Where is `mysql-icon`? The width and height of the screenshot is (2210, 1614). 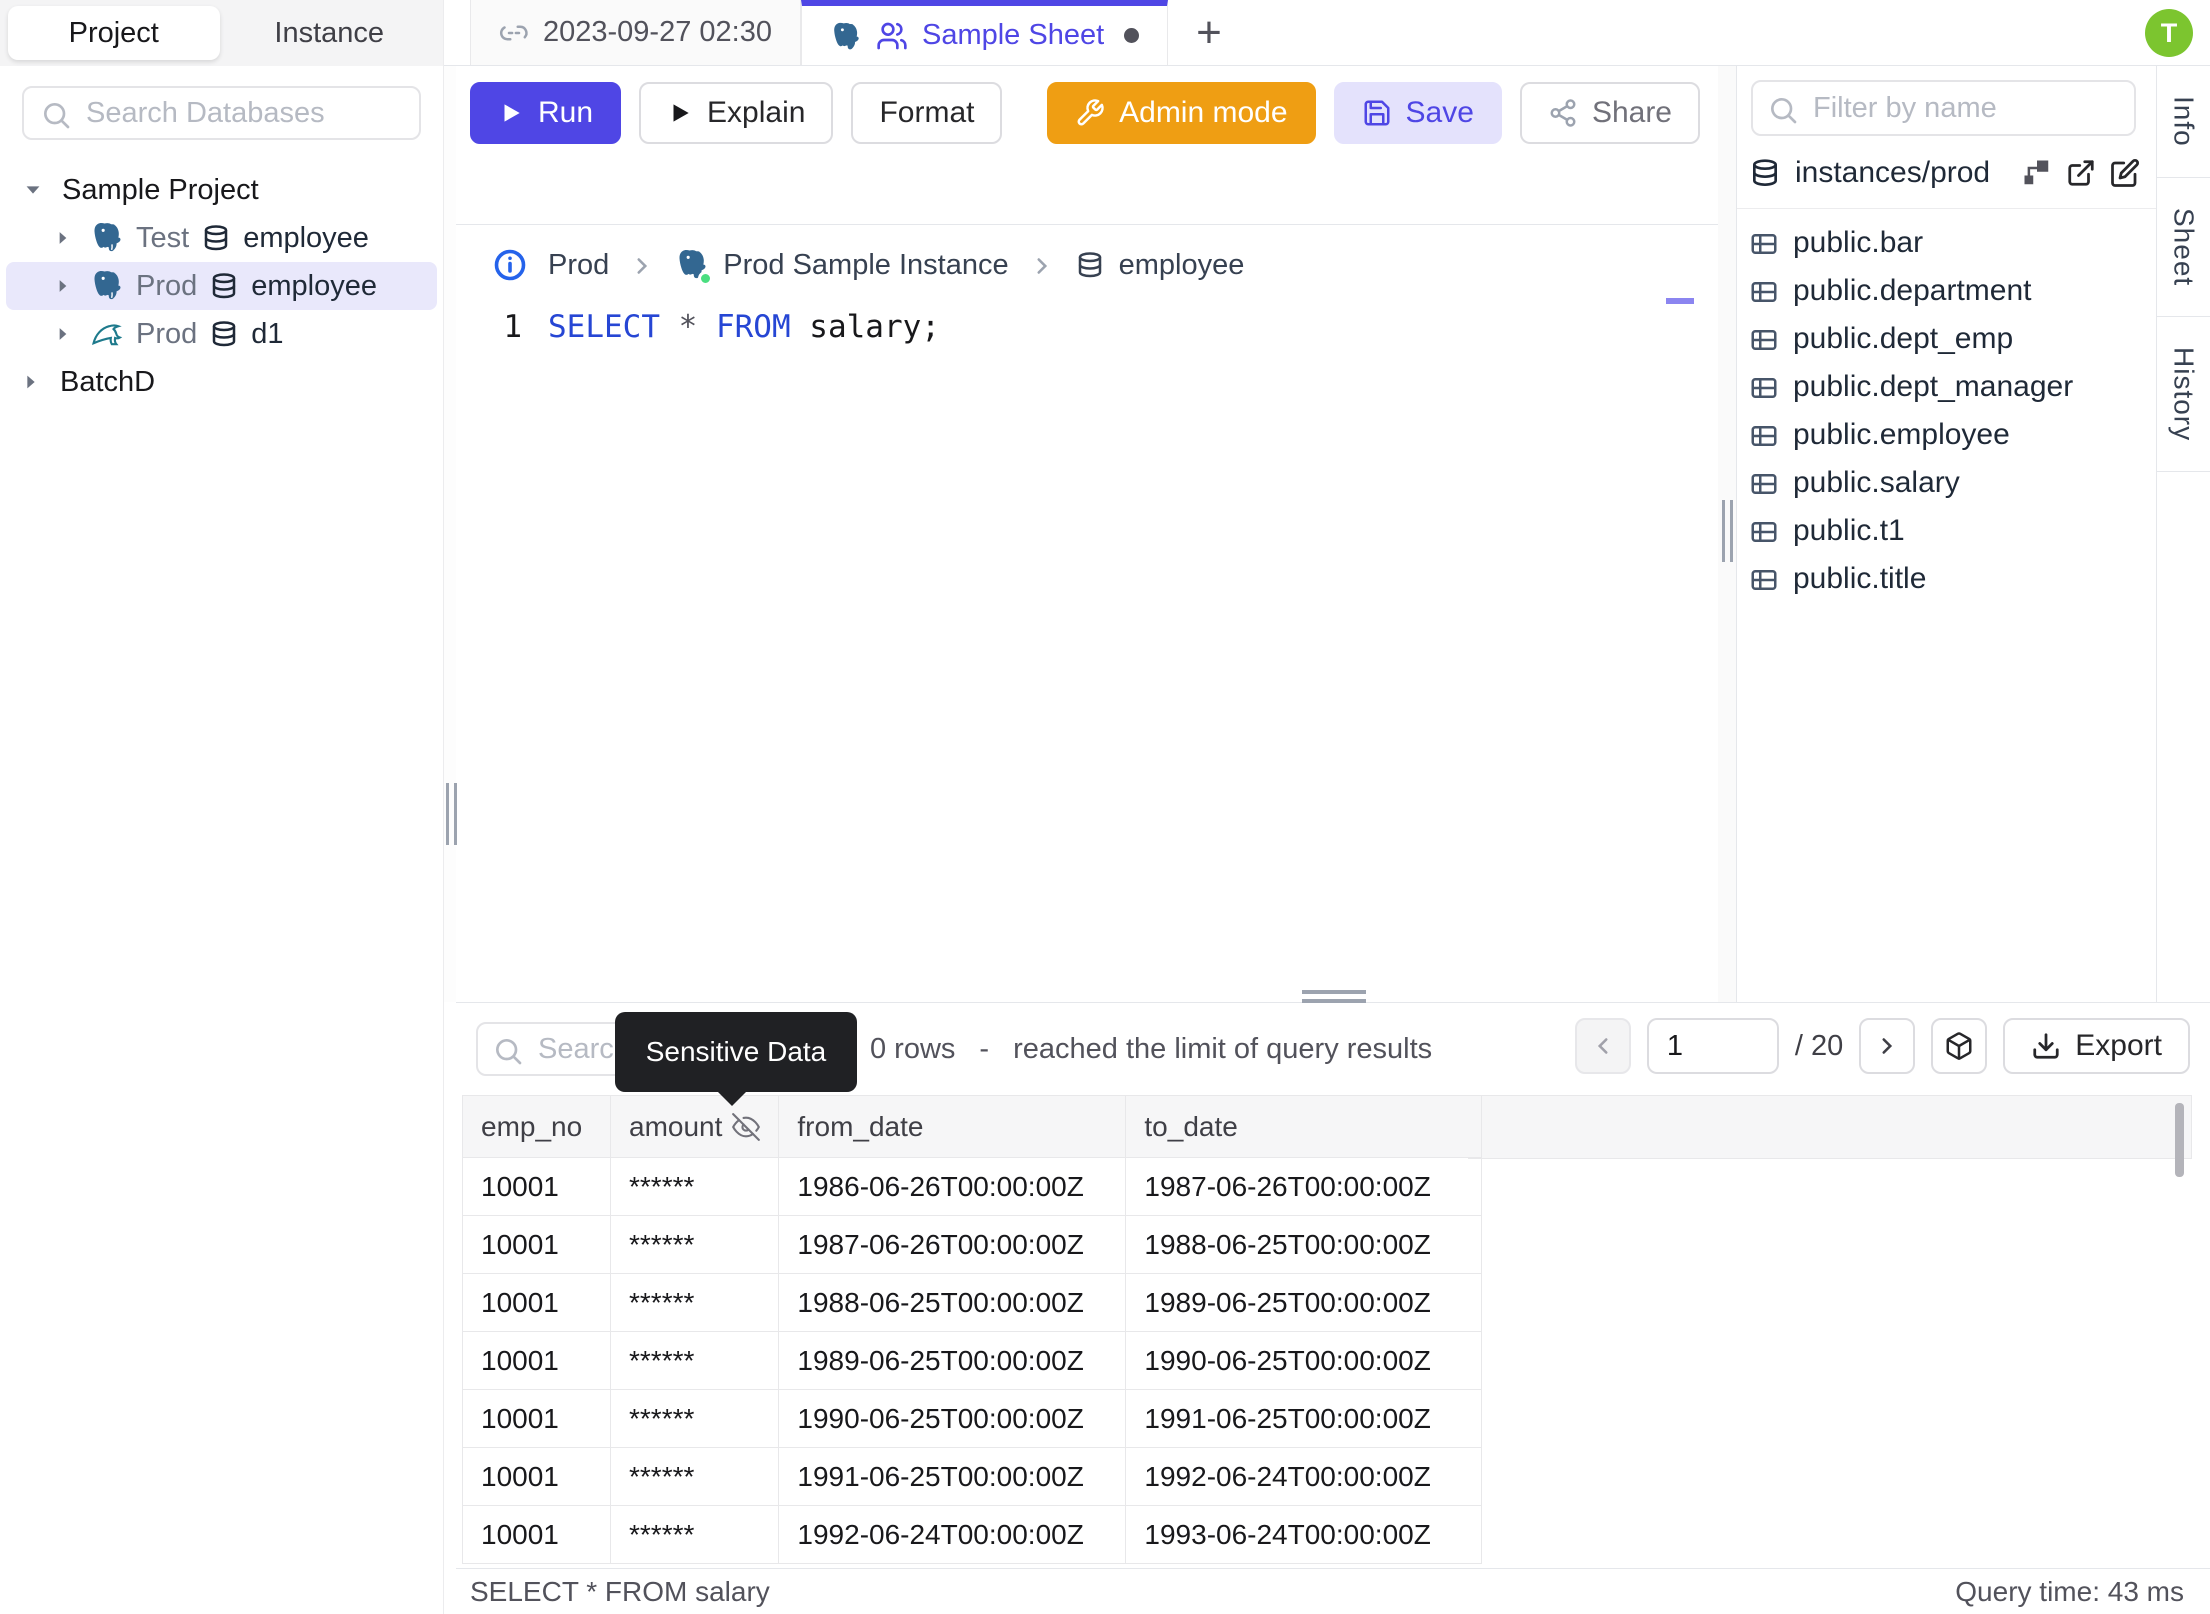 mysql-icon is located at coordinates (107, 334).